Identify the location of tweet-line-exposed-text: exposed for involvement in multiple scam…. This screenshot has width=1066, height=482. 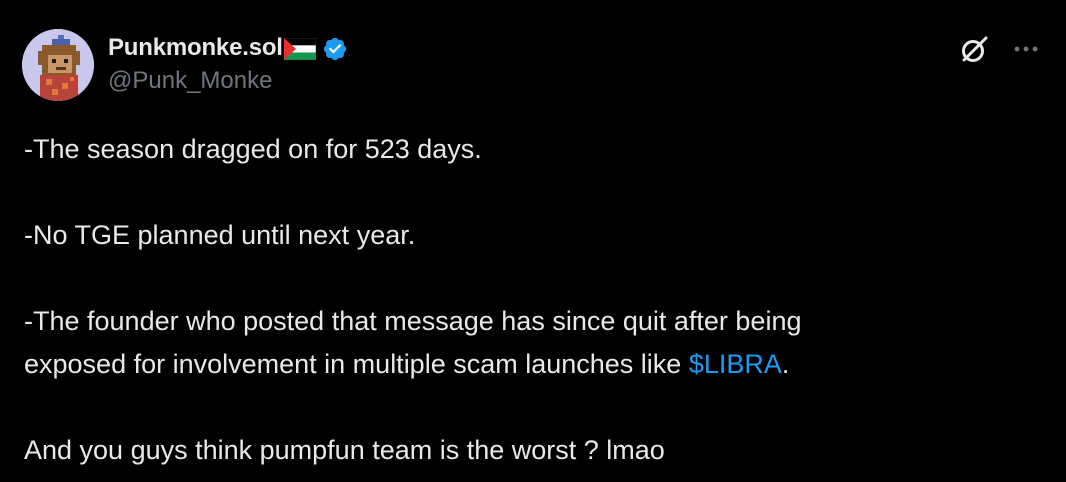
(356, 364).